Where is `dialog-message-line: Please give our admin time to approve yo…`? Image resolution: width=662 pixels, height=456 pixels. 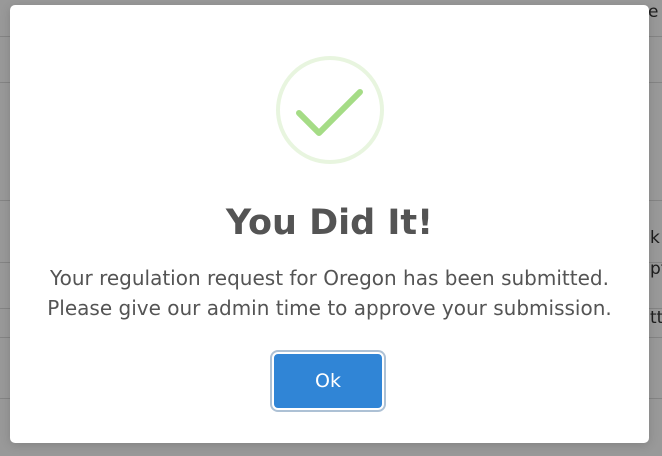
dialog-message-line: Please give our admin time to approve yo… is located at coordinates (329, 308).